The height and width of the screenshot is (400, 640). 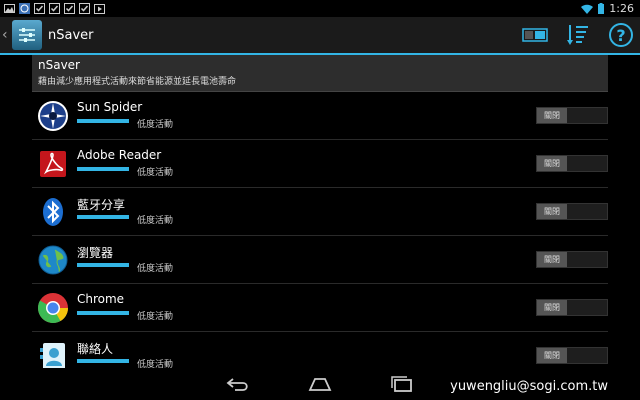 What do you see at coordinates (587, 9) in the screenshot?
I see `wifi-icon` at bounding box center [587, 9].